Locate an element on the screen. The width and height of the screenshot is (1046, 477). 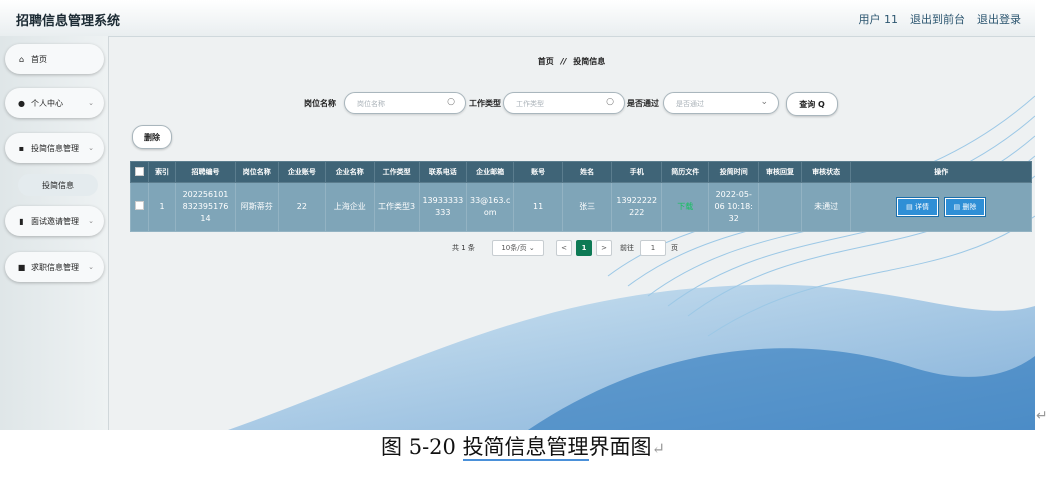
sidebar-item-label: 首页 is located at coordinates (39, 59).